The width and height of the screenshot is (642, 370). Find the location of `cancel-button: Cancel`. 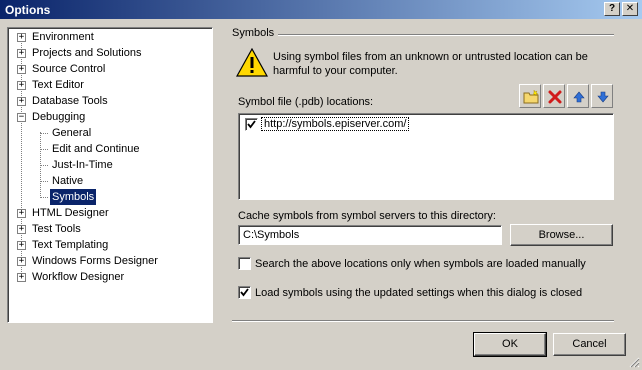

cancel-button: Cancel is located at coordinates (589, 344).